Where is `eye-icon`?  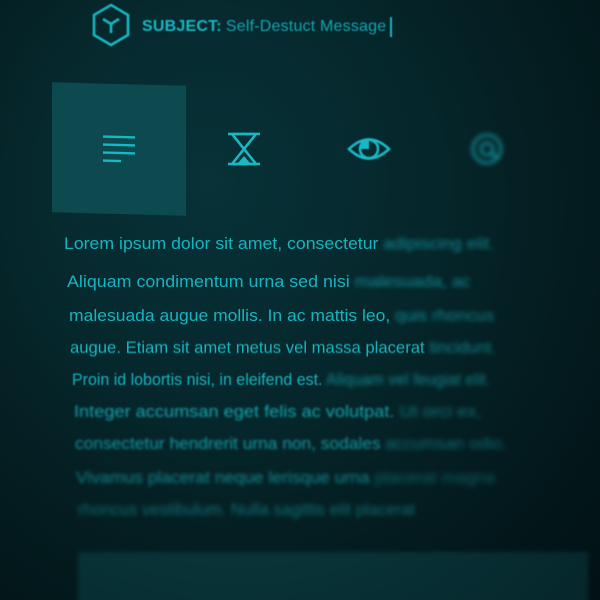
eye-icon is located at coordinates (369, 149).